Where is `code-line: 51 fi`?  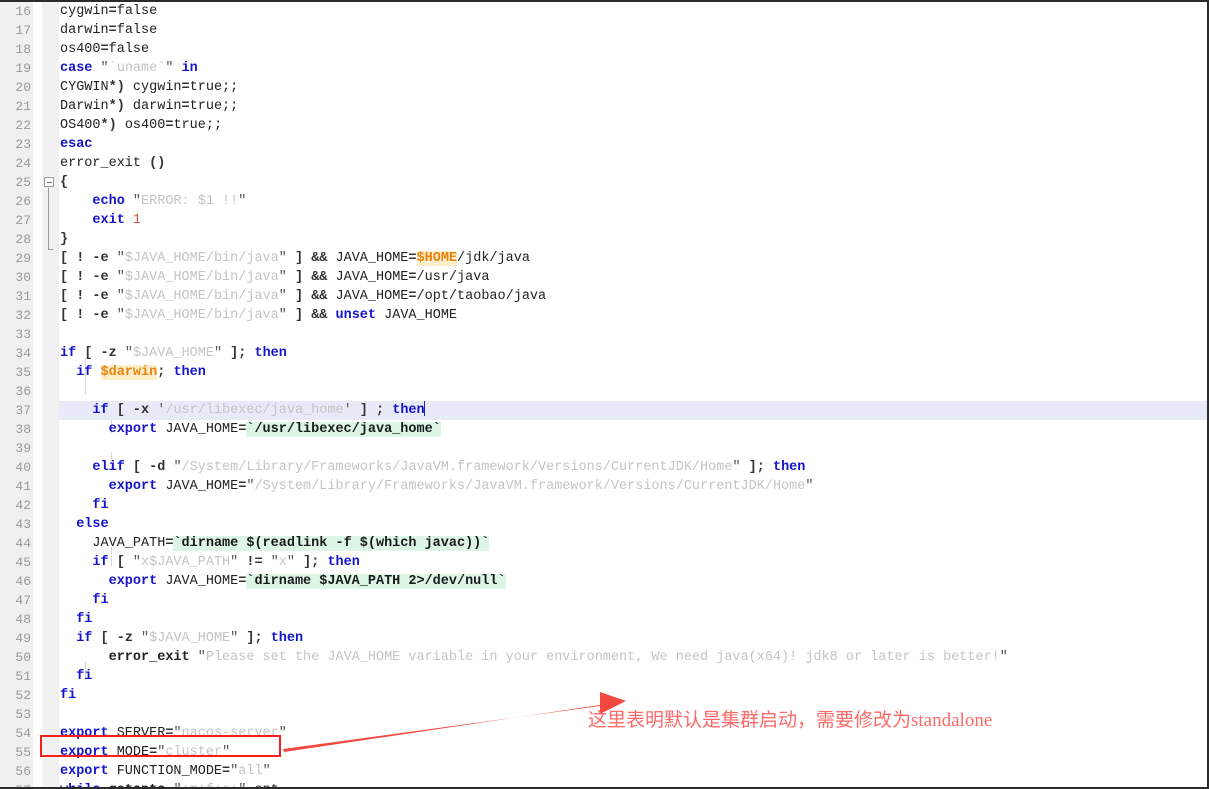
code-line: 51 fi is located at coordinates (603, 676).